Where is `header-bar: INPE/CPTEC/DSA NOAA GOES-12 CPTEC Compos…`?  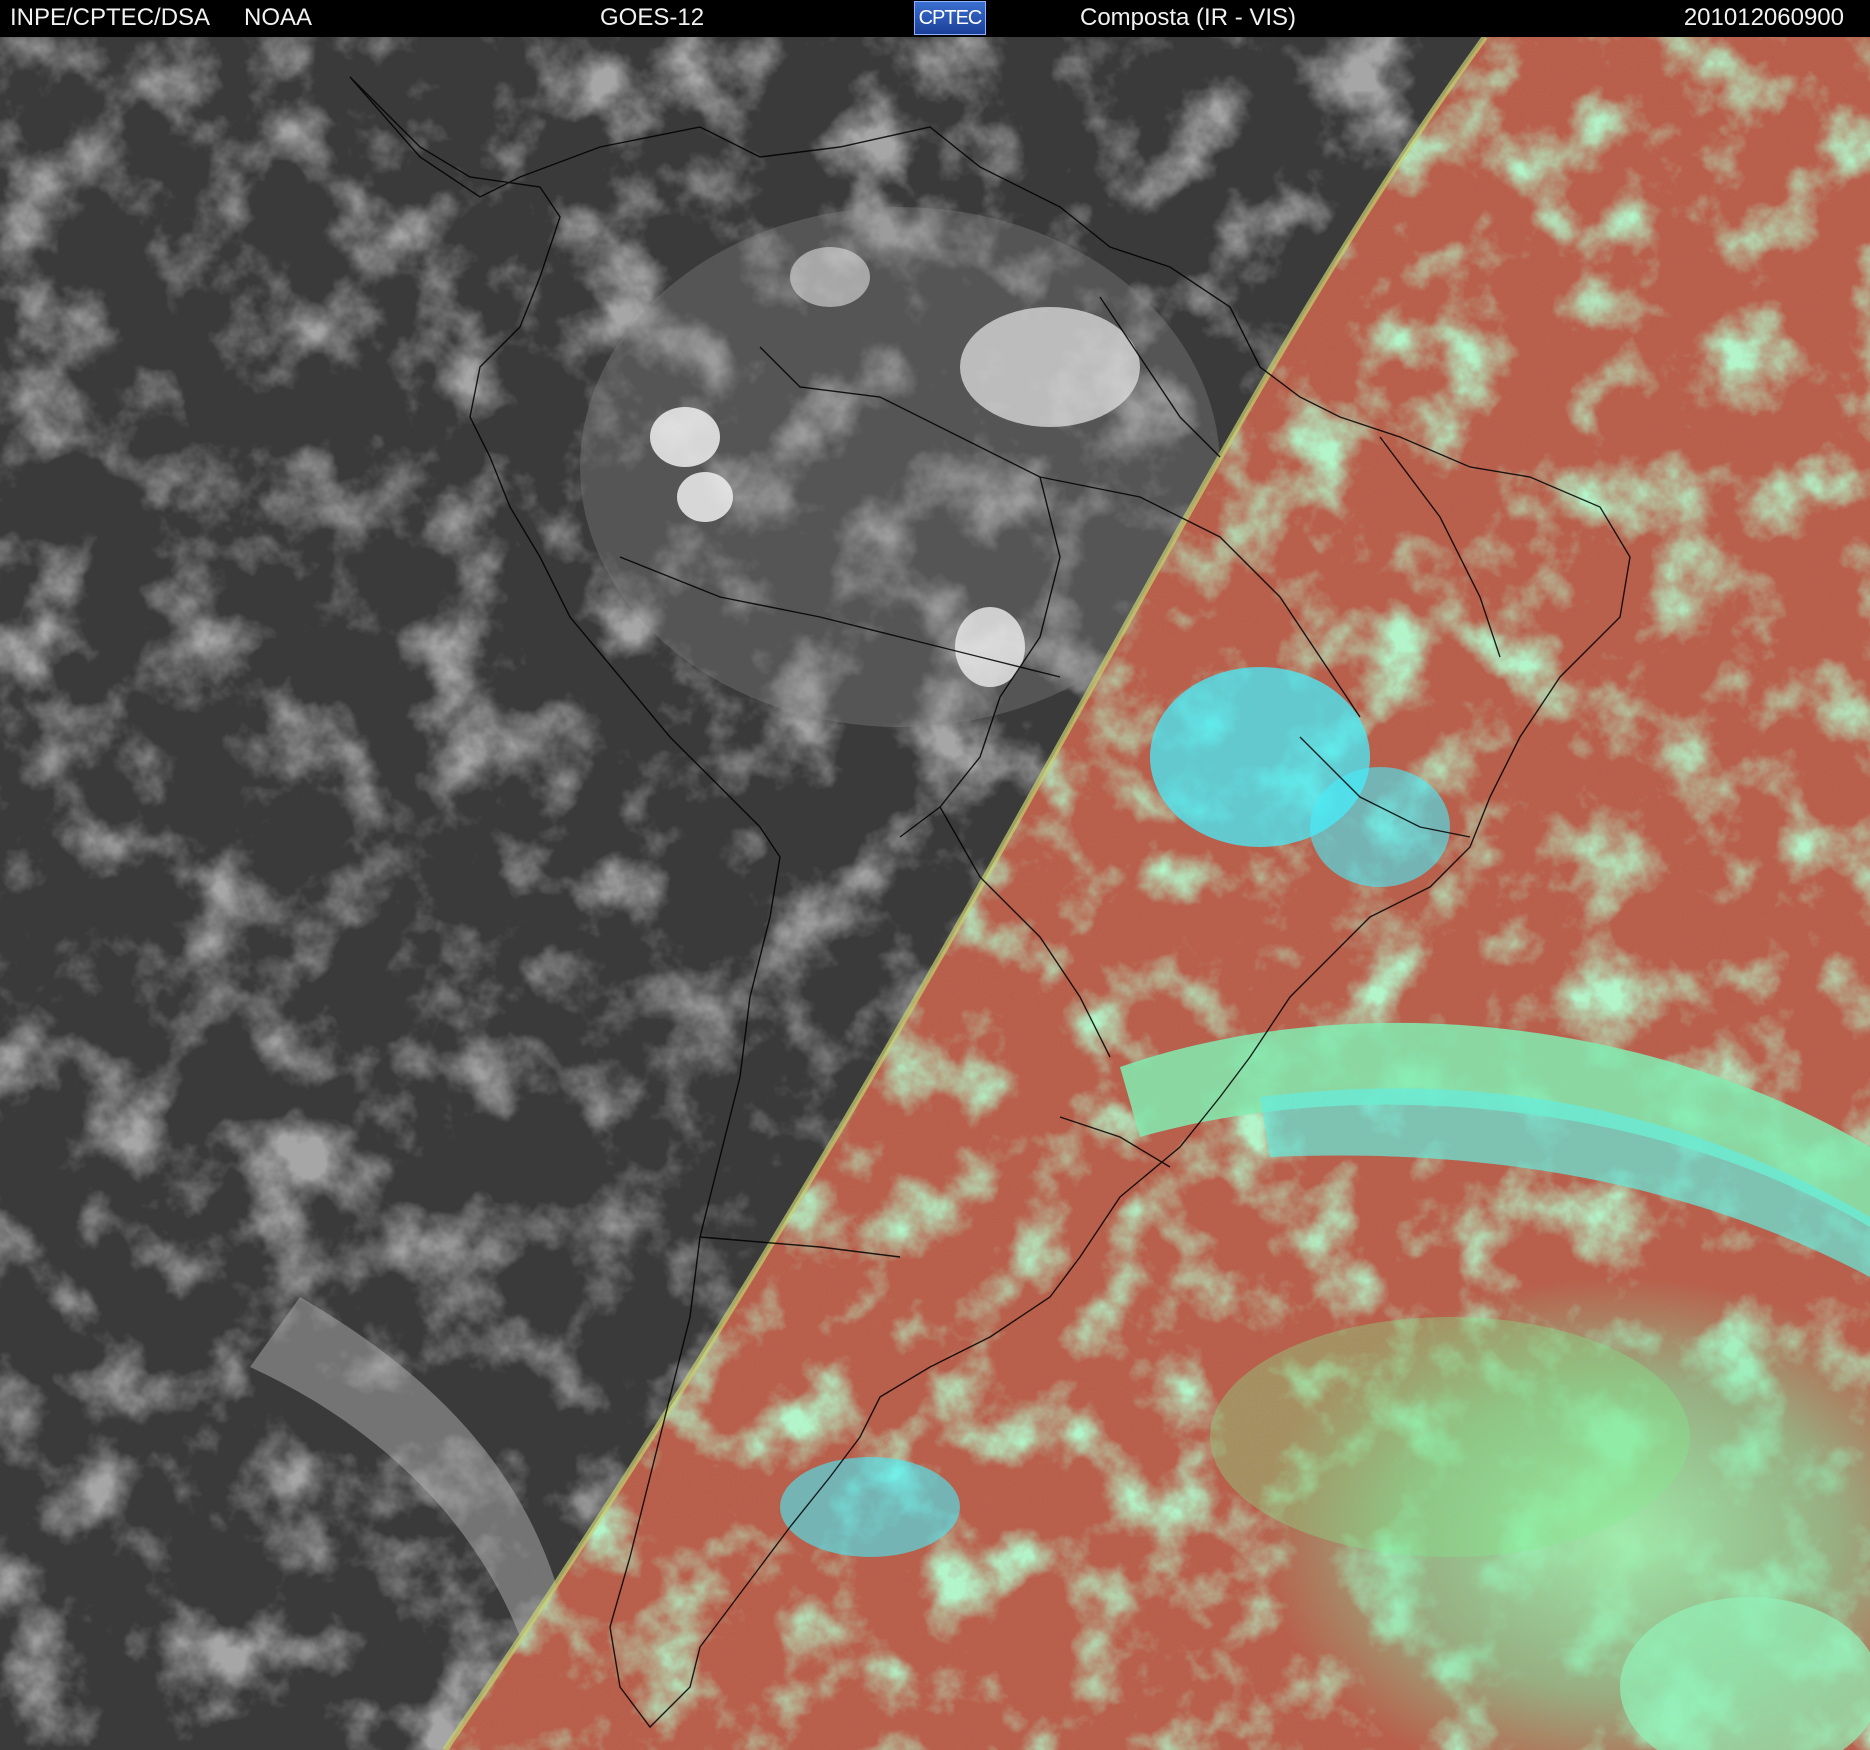
header-bar: INPE/CPTEC/DSA NOAA GOES-12 CPTEC Compos… is located at coordinates (935, 18).